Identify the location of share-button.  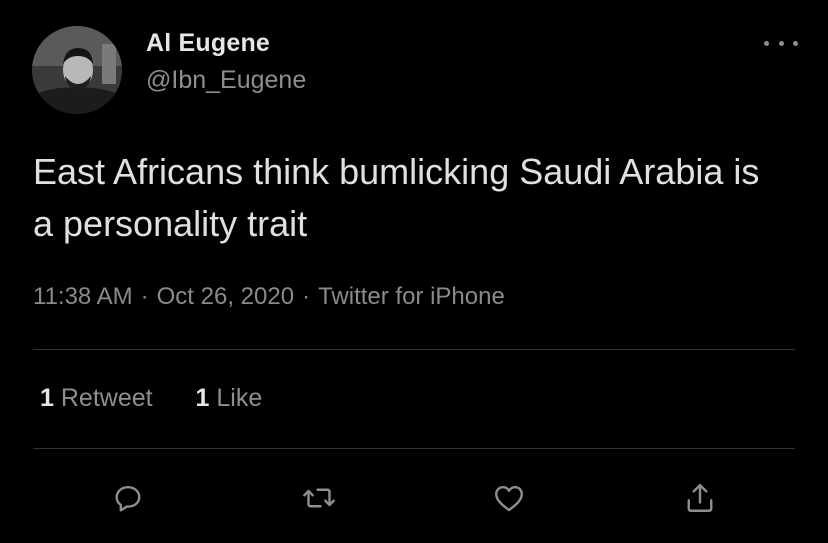
(700, 498).